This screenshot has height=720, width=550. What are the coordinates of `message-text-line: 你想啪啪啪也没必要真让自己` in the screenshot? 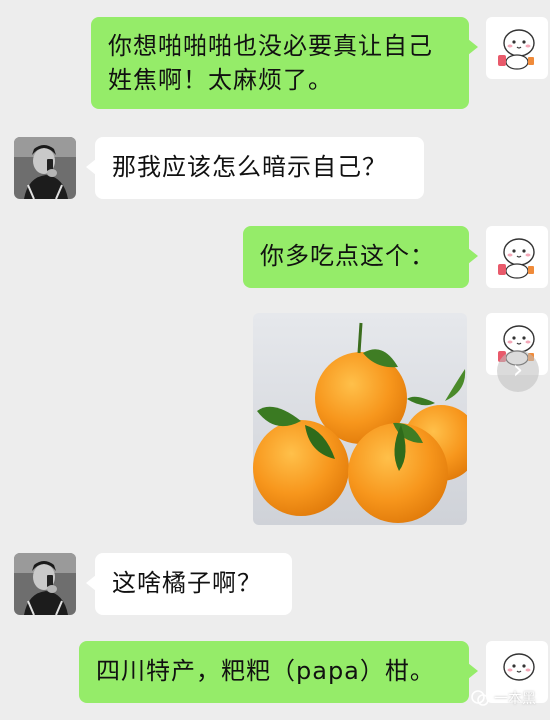 It's located at (270, 46).